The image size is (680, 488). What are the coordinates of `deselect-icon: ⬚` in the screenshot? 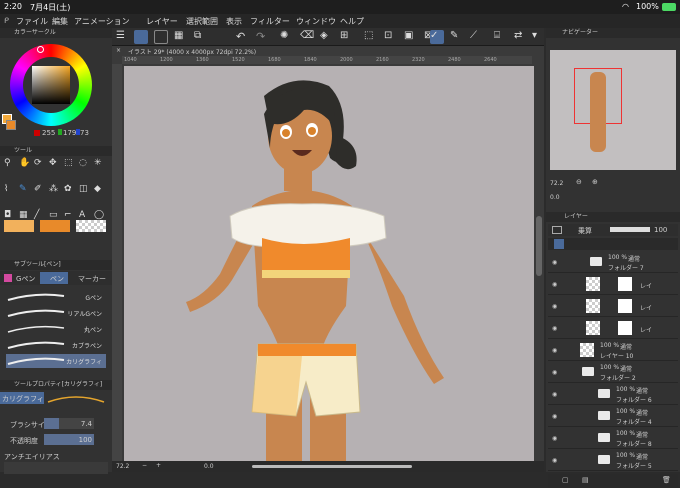 It's located at (371, 37).